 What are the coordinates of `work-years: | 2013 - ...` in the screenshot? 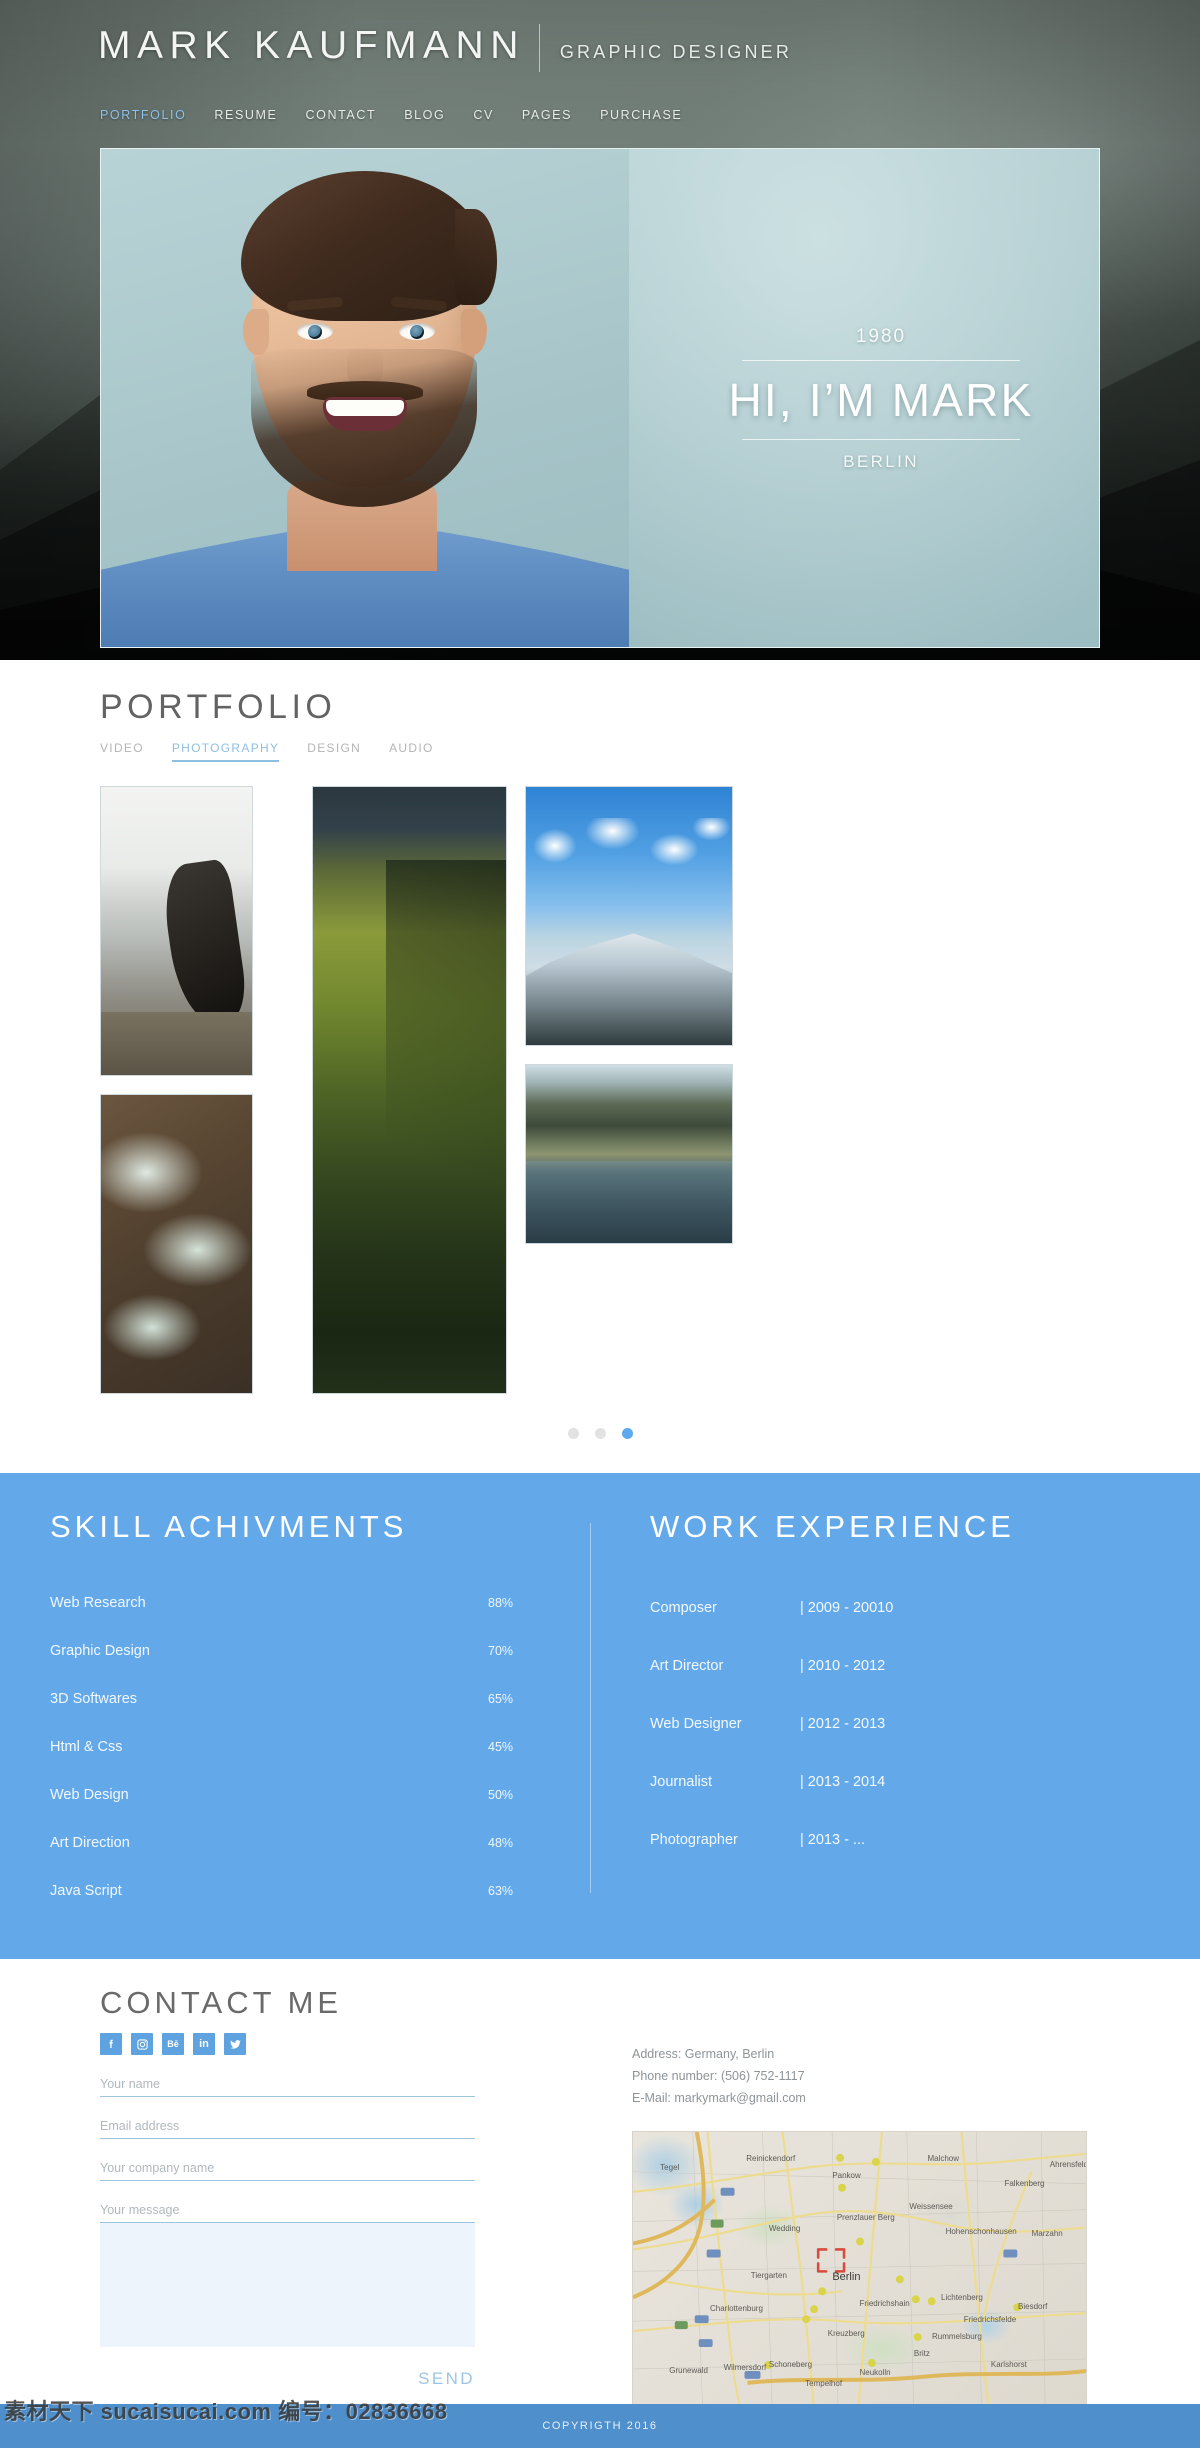 It's located at (833, 1840).